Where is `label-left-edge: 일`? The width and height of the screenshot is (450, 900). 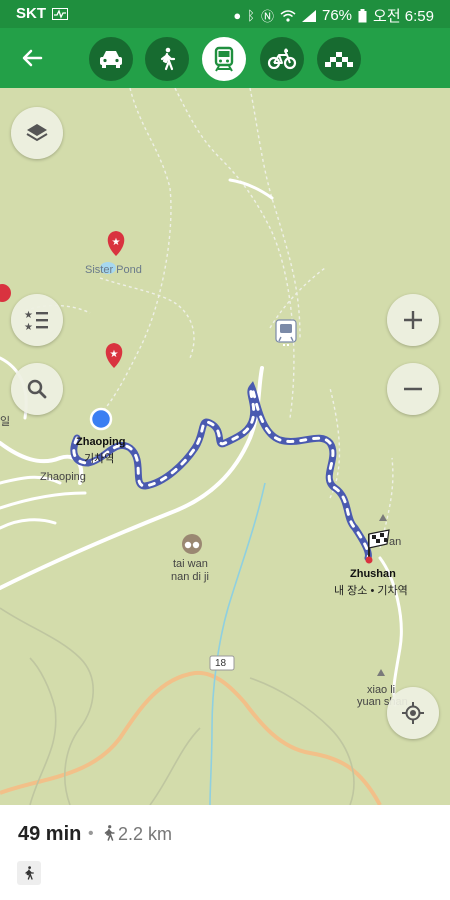
label-left-edge: 일 is located at coordinates (5, 422).